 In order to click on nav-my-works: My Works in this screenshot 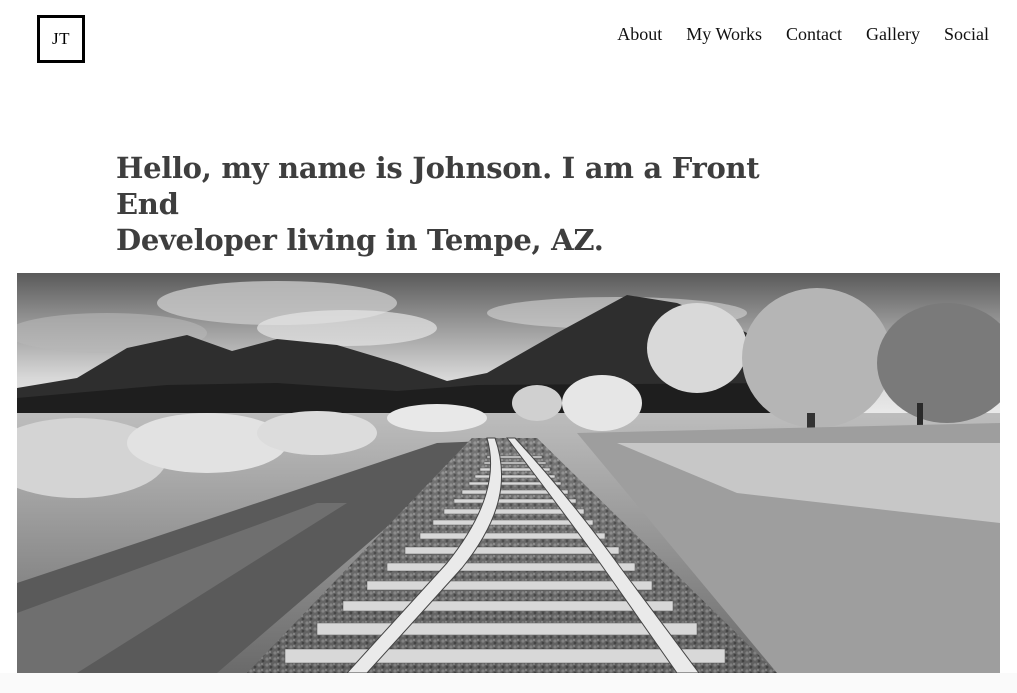, I will do `click(724, 34)`.